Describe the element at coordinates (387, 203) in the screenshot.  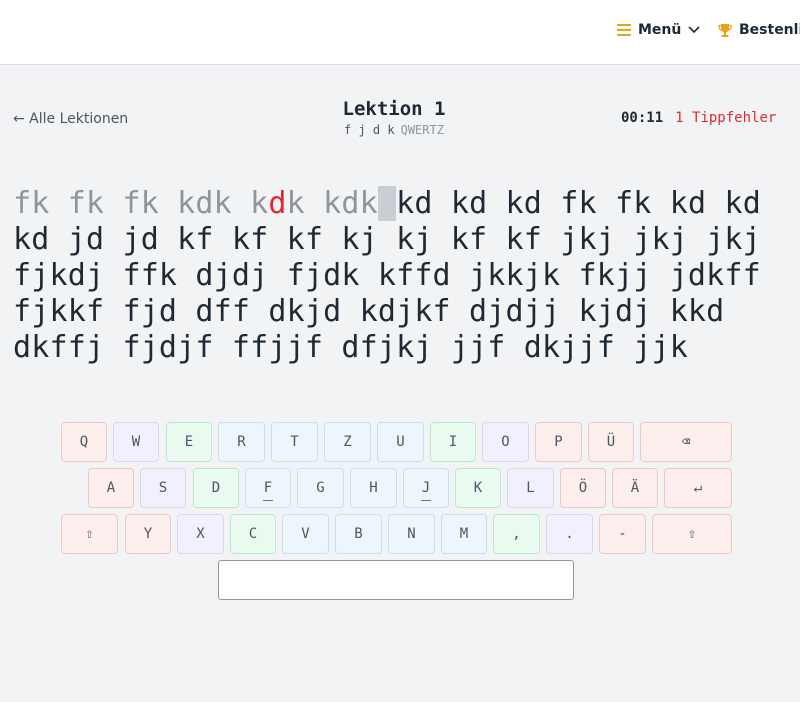
I see `text-cursor` at that location.